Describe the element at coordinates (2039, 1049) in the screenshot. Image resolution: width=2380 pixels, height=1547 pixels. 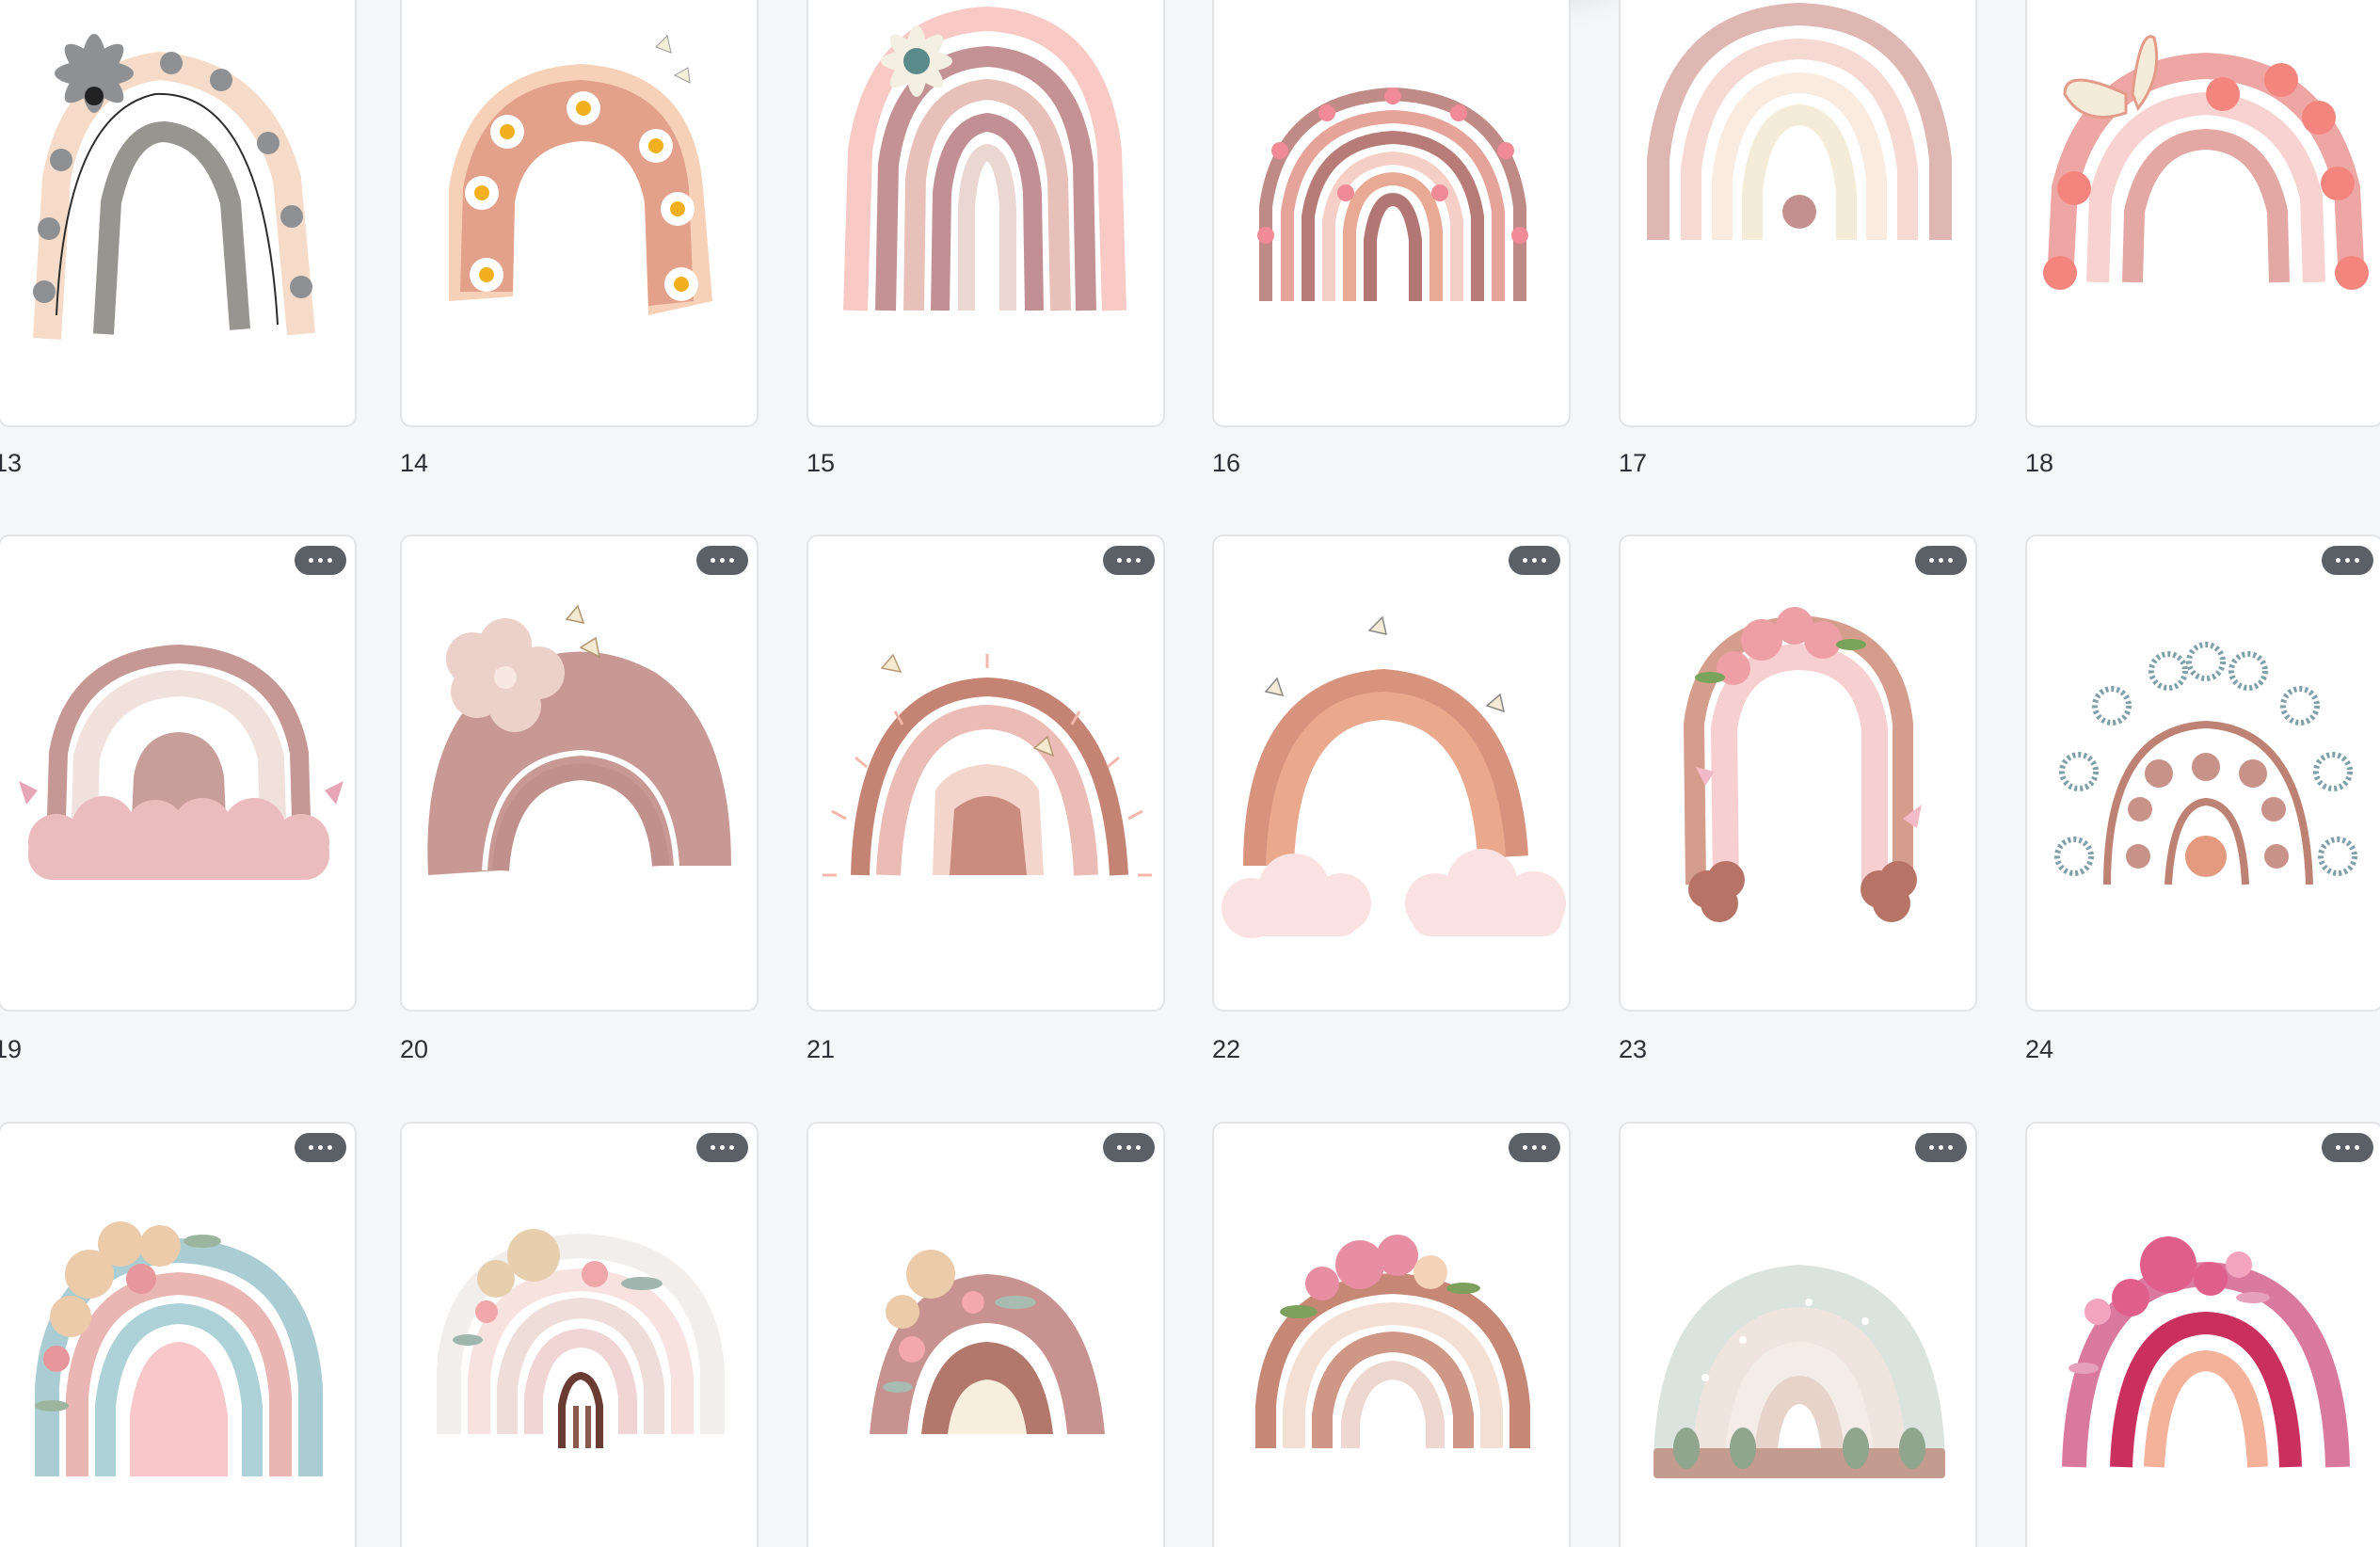
I see `page-number-24: 24` at that location.